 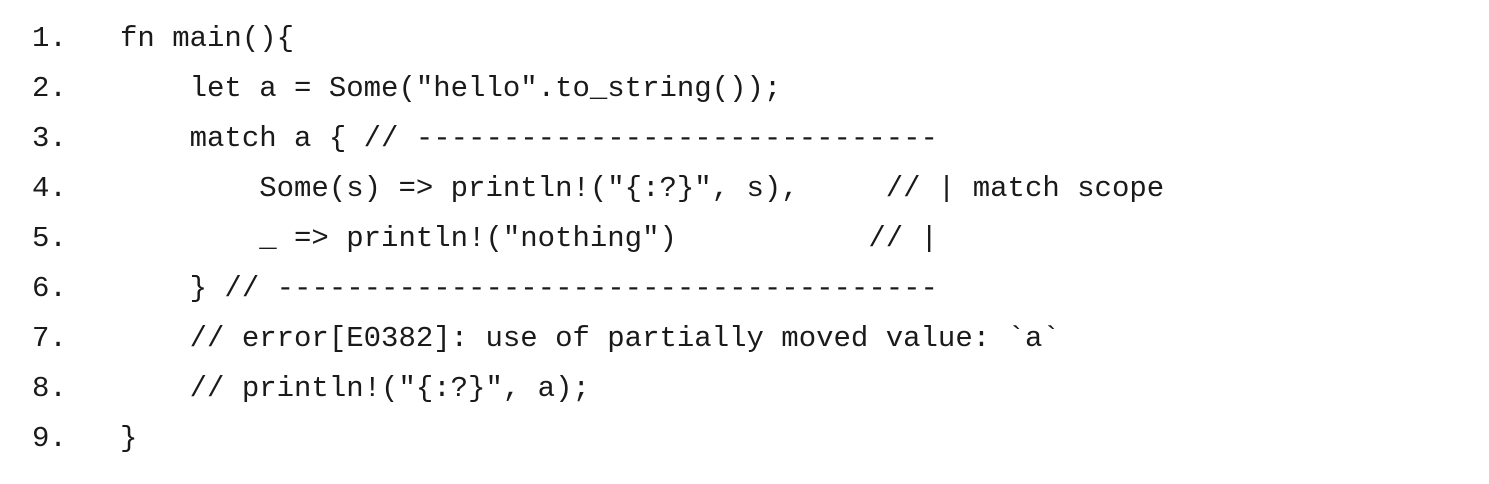 I want to click on code-line-8: 8. // println!("{:?}", a);, so click(x=598, y=389).